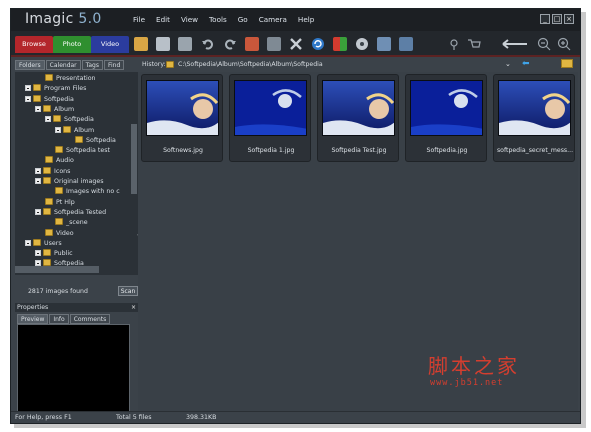 The height and width of the screenshot is (432, 591). I want to click on menu-camera: Camera, so click(273, 21).